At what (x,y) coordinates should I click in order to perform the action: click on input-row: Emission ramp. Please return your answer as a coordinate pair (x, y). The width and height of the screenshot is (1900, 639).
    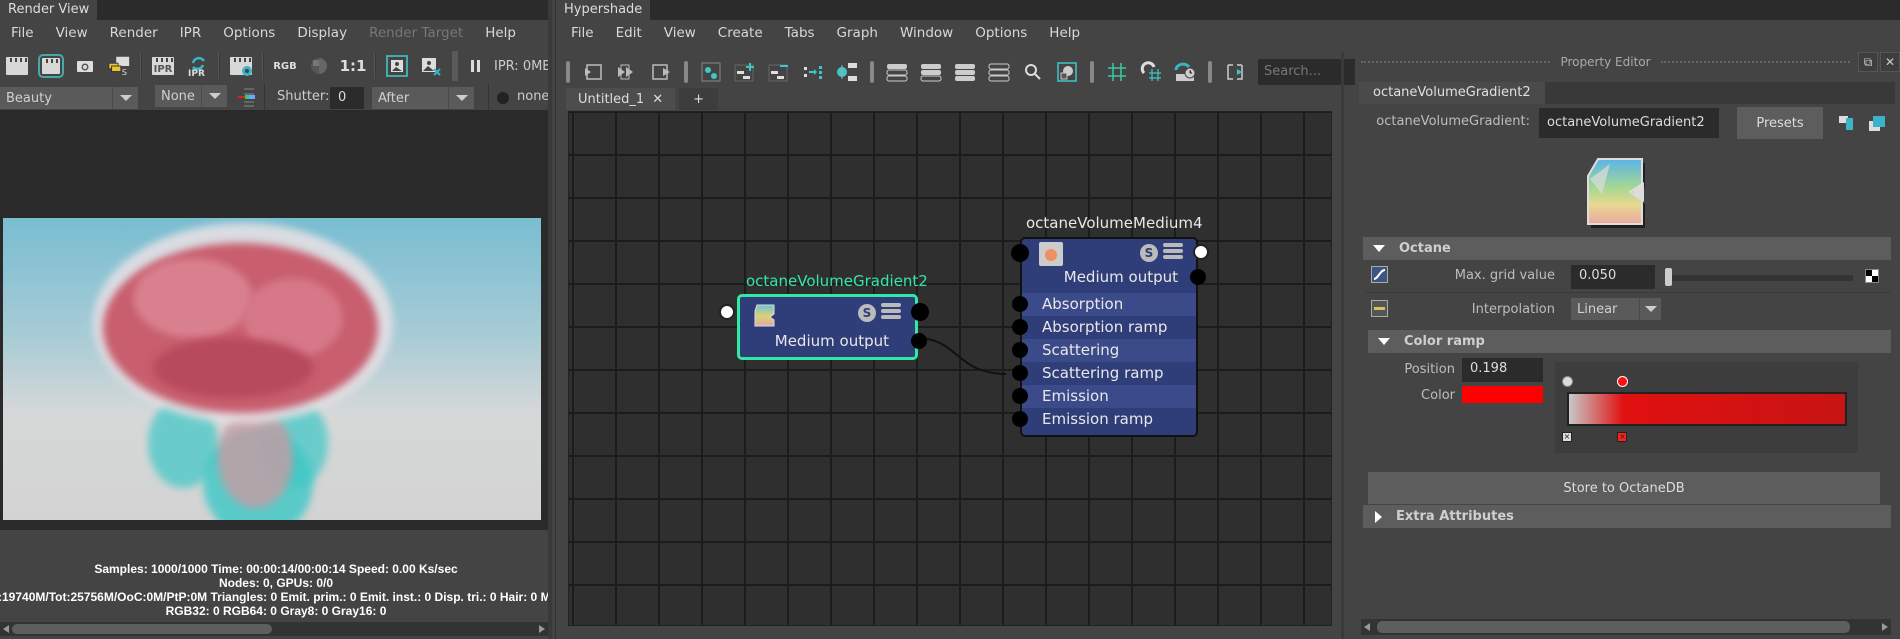
    Looking at the image, I should click on (1104, 419).